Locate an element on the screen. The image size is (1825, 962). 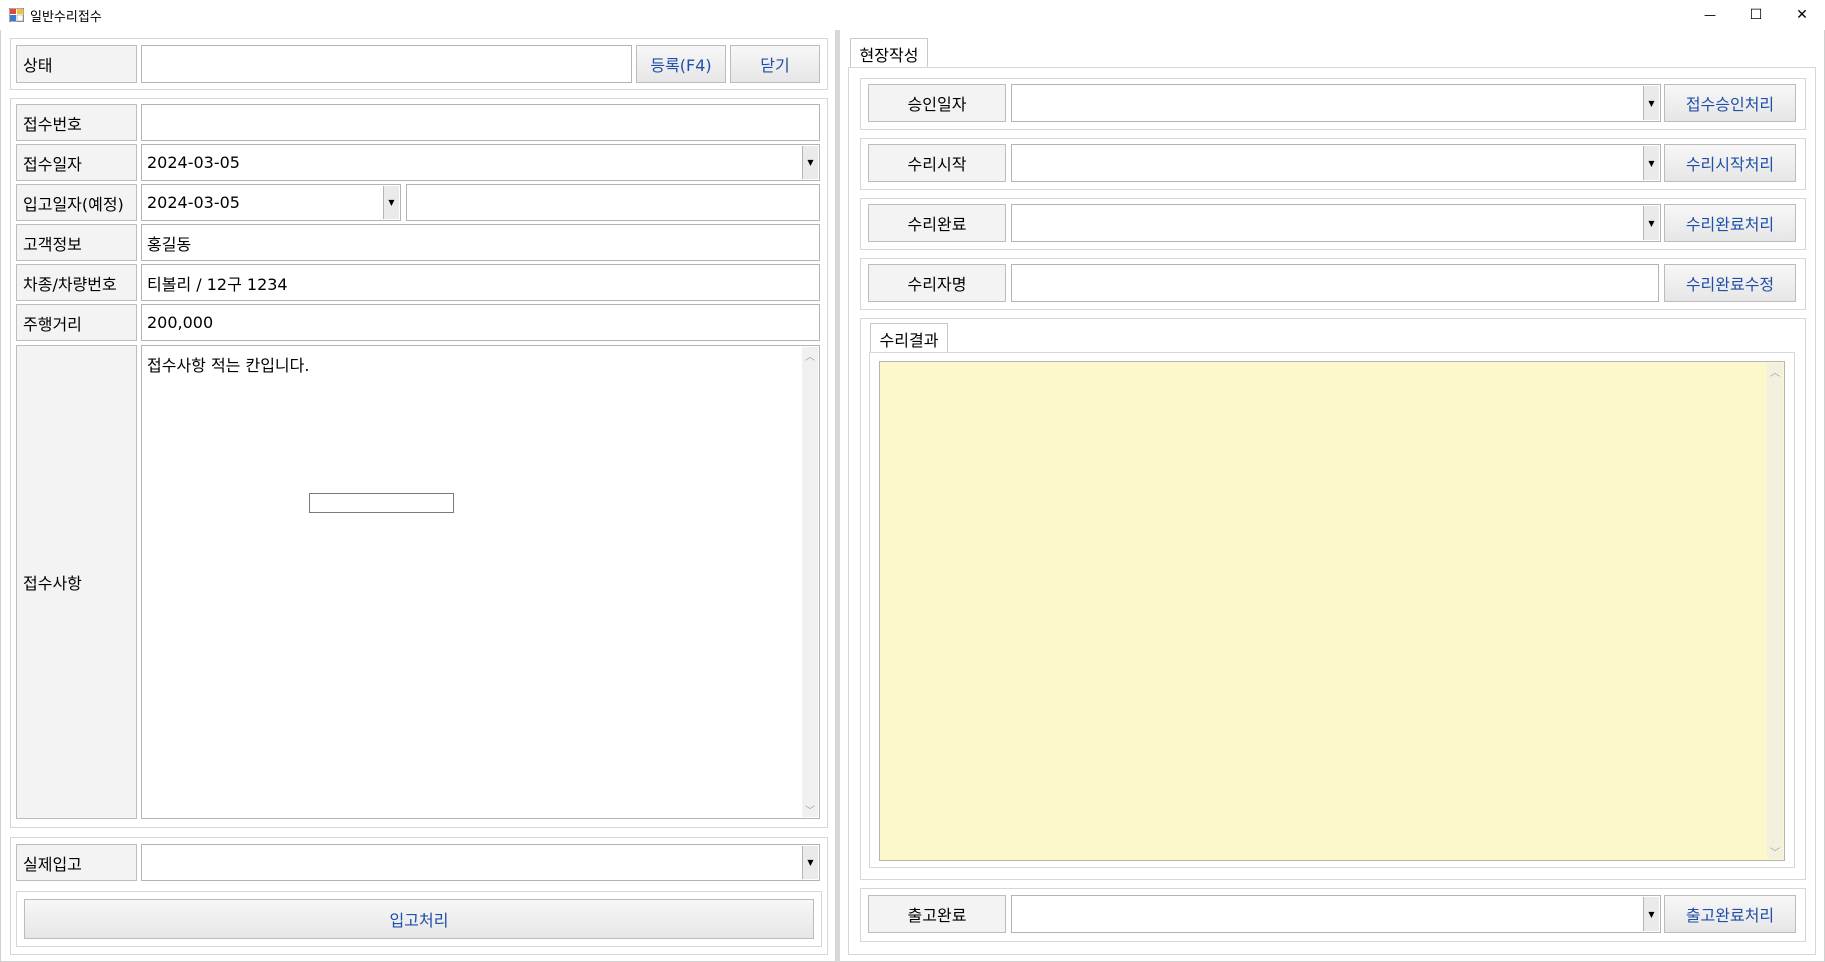
mileage-label: 주행거리 is located at coordinates (76, 322).